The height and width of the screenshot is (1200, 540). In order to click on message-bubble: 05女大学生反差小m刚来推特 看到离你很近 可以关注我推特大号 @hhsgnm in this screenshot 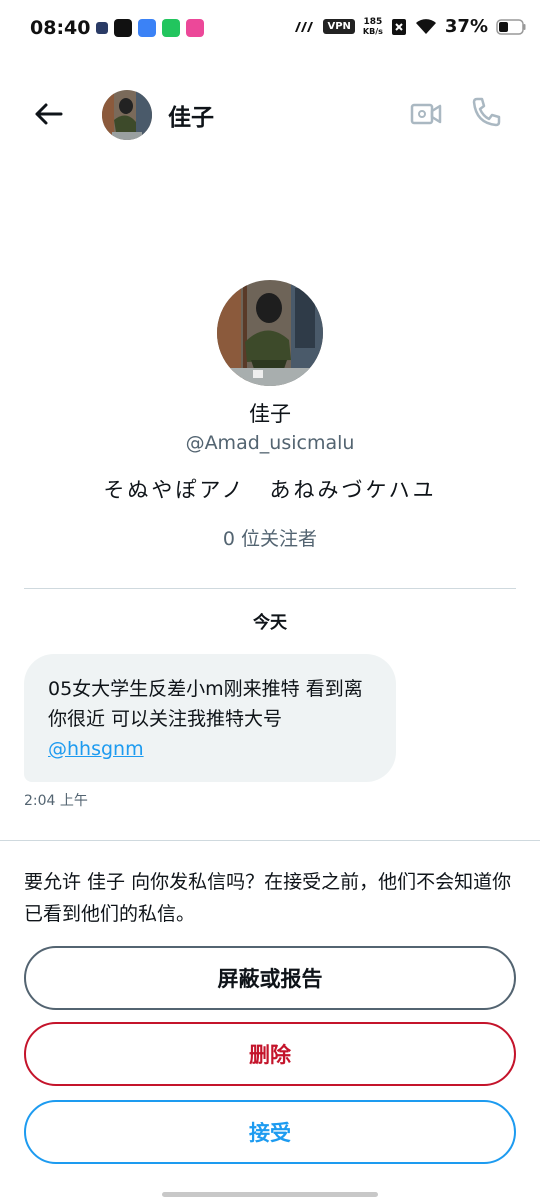, I will do `click(210, 718)`.